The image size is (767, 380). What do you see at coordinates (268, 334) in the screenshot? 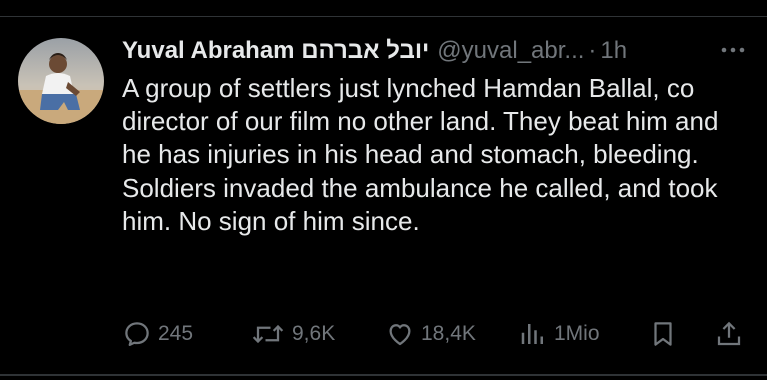
I see `repost-icon` at bounding box center [268, 334].